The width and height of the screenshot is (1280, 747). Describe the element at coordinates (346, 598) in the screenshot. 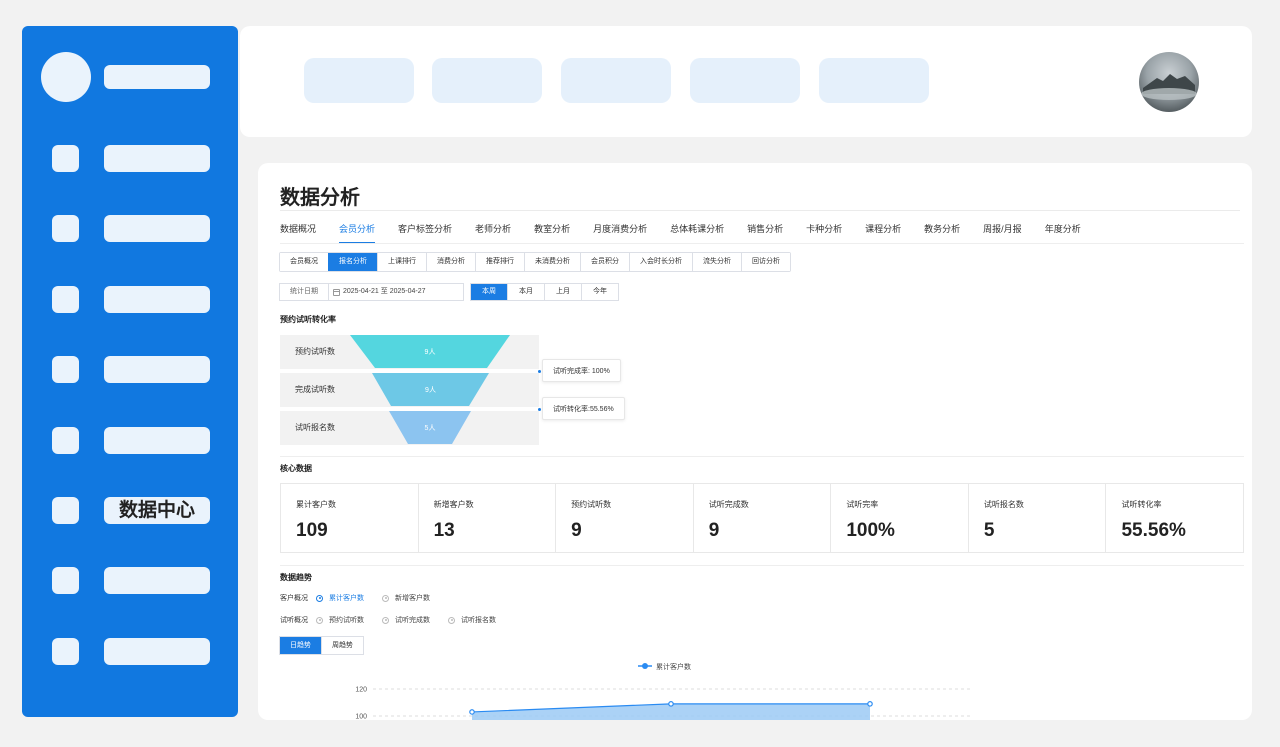

I see `radio-label: 累计客户数` at that location.